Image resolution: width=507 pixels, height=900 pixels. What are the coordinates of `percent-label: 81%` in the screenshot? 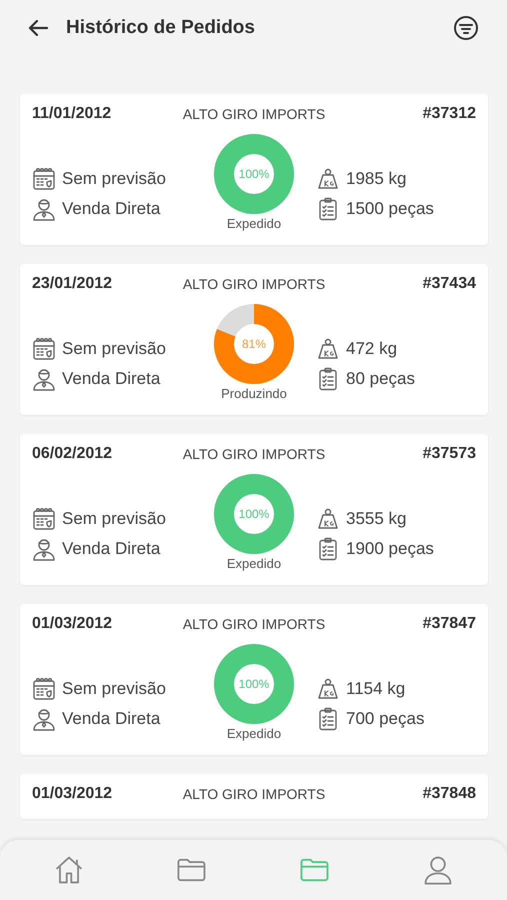 It's located at (254, 344).